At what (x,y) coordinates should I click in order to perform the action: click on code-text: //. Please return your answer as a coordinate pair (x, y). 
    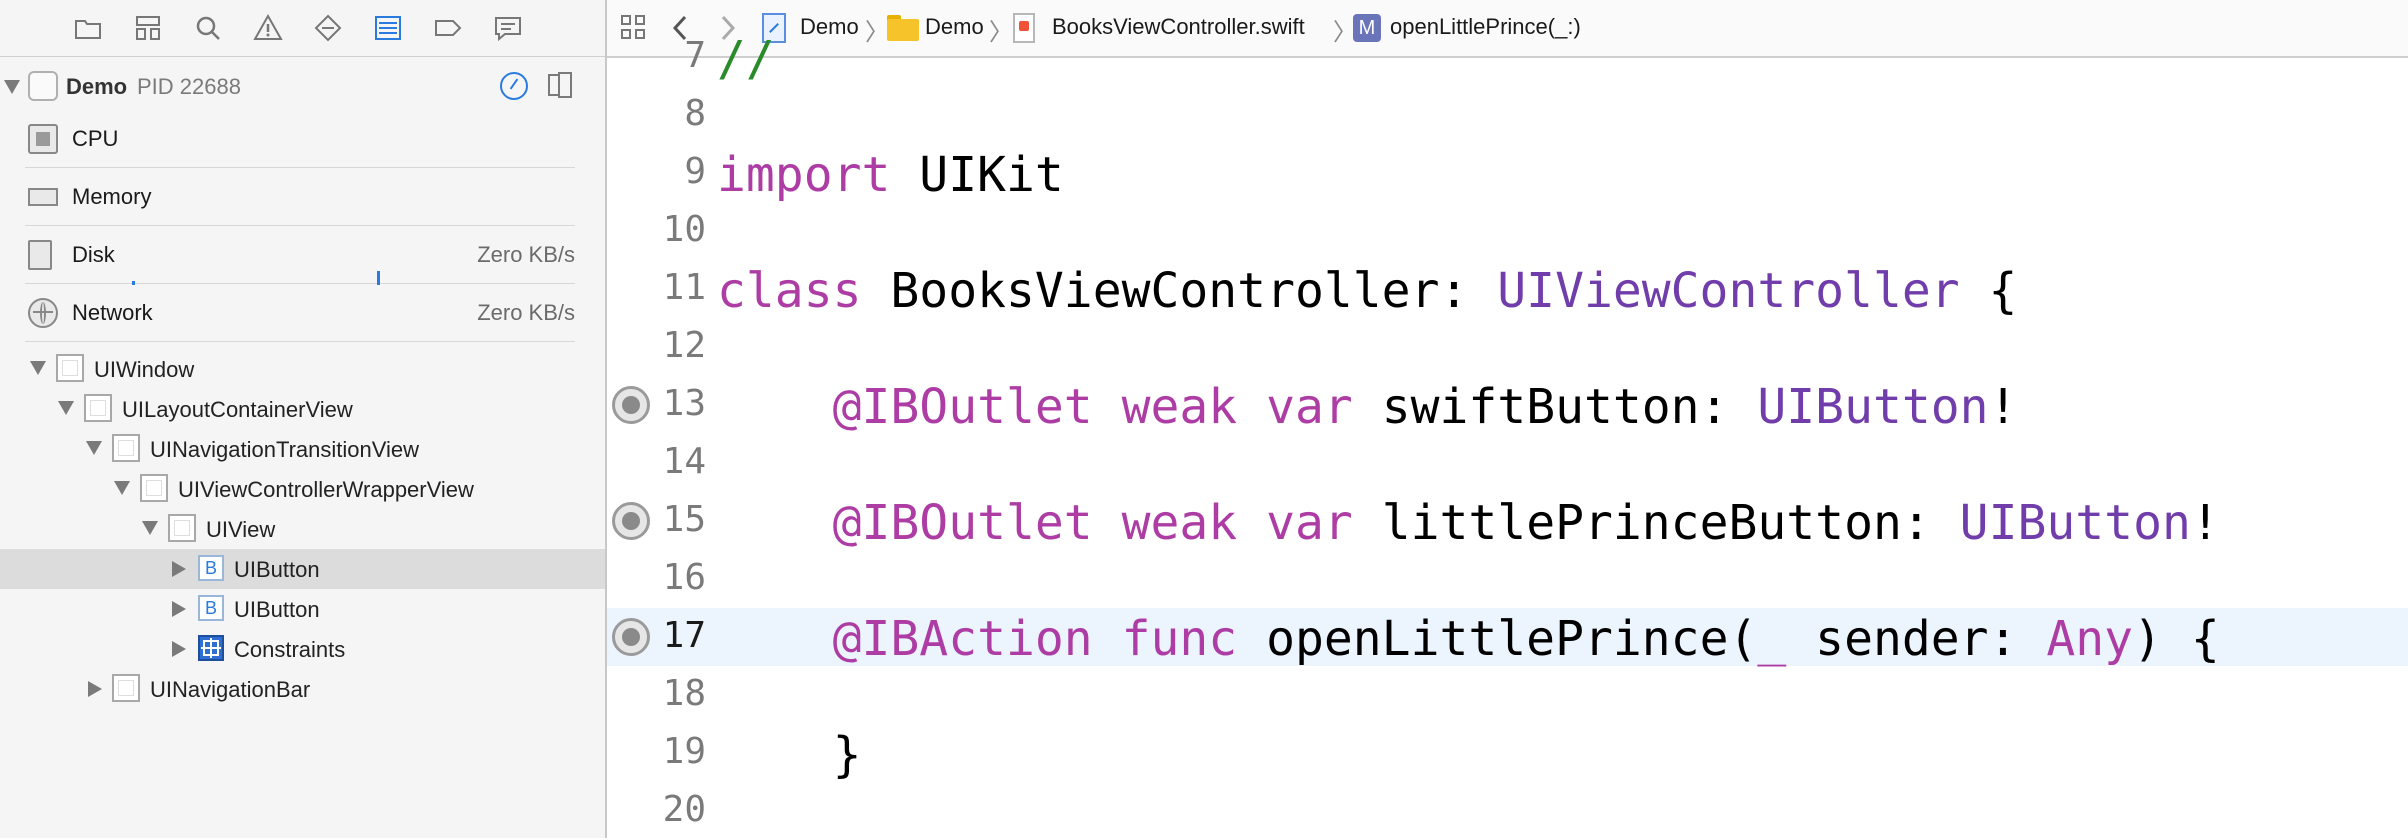
    Looking at the image, I should click on (746, 59).